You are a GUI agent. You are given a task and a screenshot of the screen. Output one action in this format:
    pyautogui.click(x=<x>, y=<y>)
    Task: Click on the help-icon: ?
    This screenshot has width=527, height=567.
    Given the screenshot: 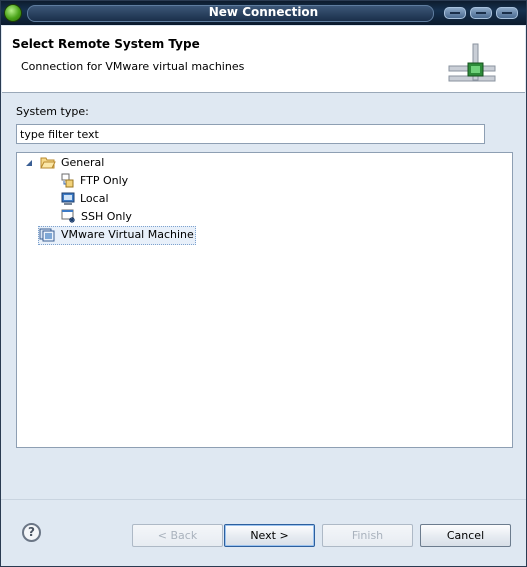 What is the action you would take?
    pyautogui.click(x=31, y=532)
    